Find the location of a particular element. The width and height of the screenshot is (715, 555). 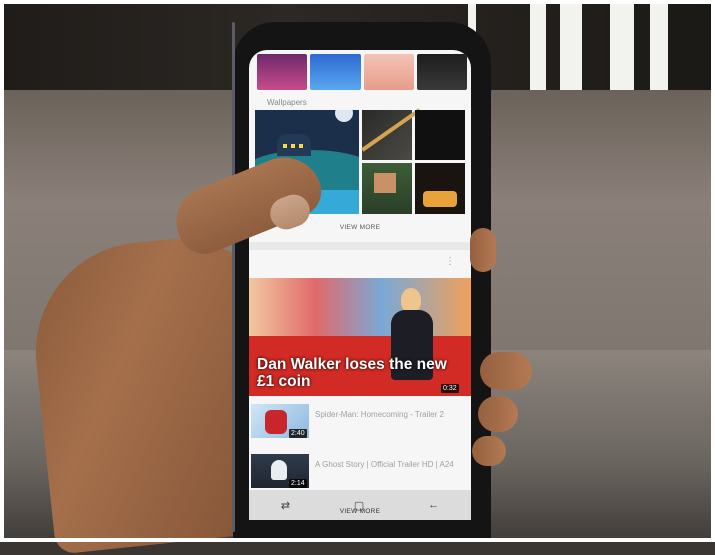

video-title: Spider-Man: Homecoming - Trailer 2 is located at coordinates (379, 414).